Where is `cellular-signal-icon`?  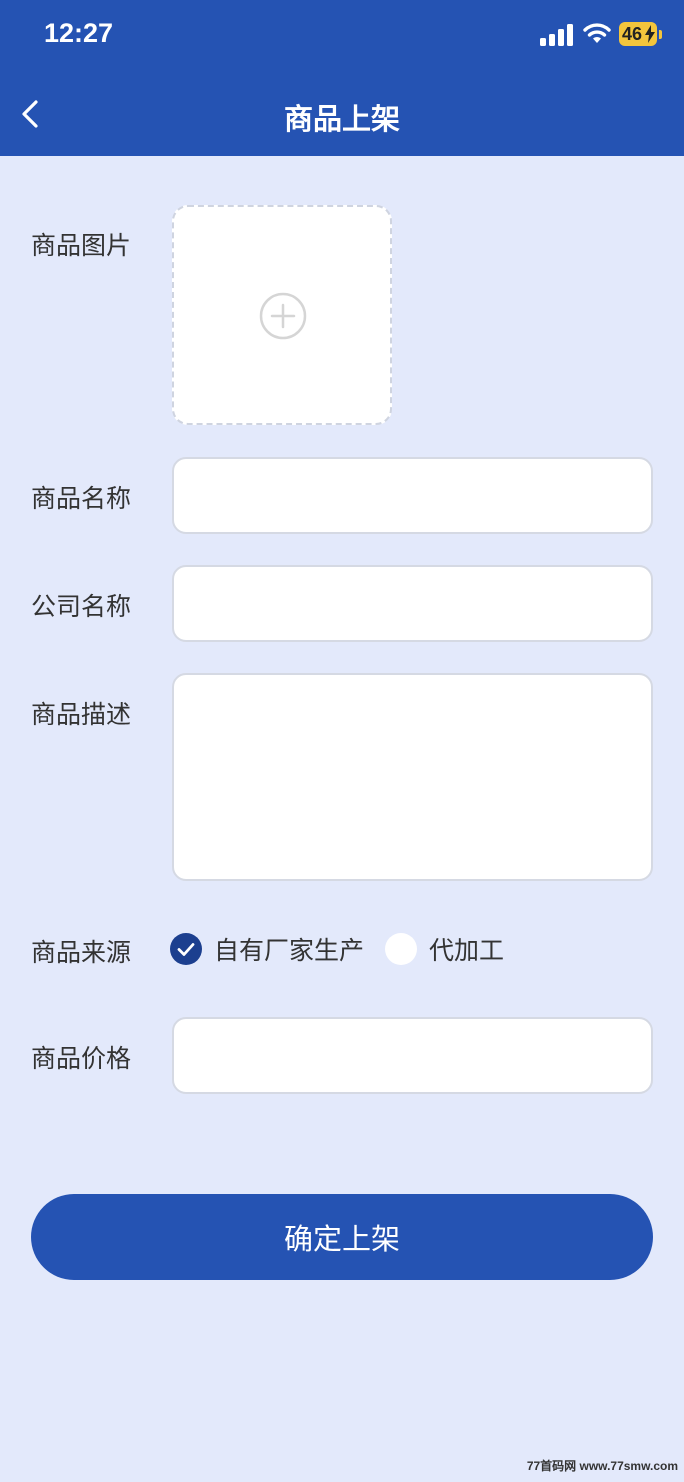 cellular-signal-icon is located at coordinates (556, 35).